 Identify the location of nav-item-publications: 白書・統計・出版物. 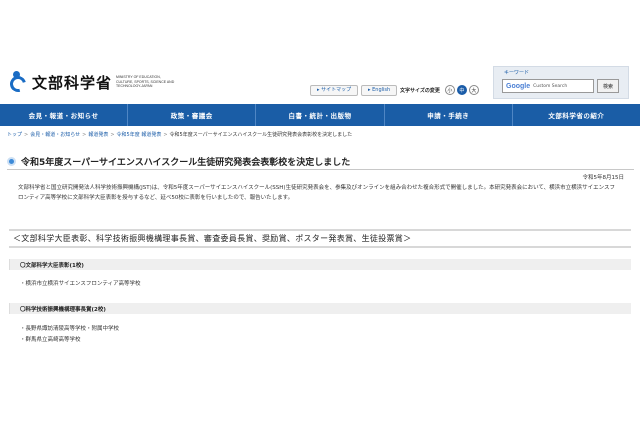
(320, 115).